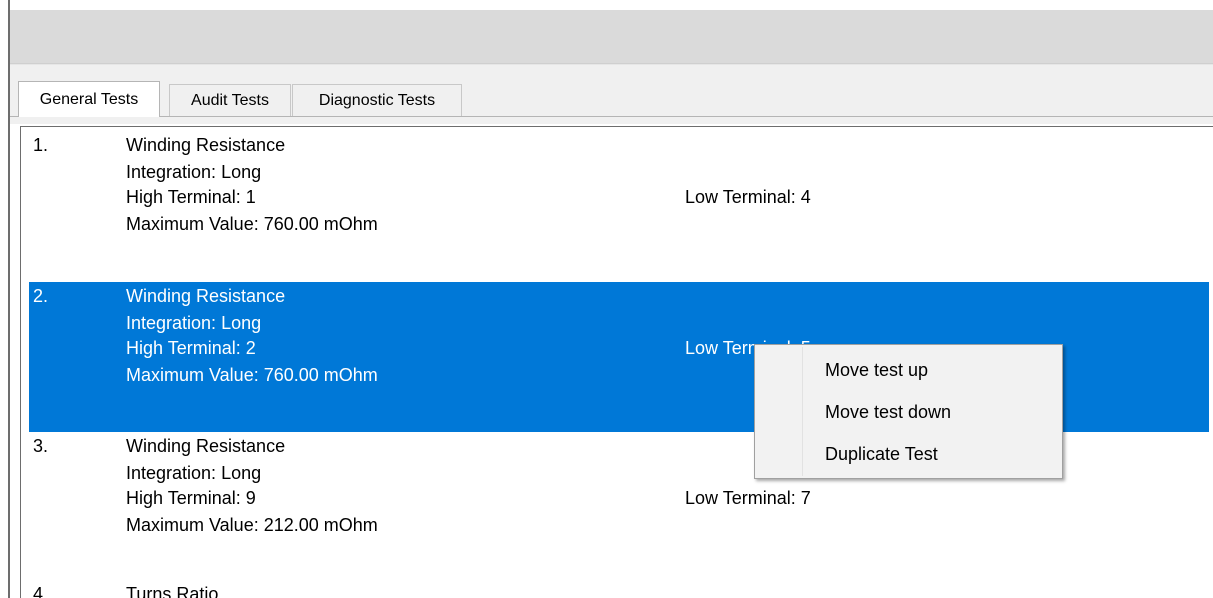  I want to click on test-high-terminal: High Terminal: 9, so click(191, 498).